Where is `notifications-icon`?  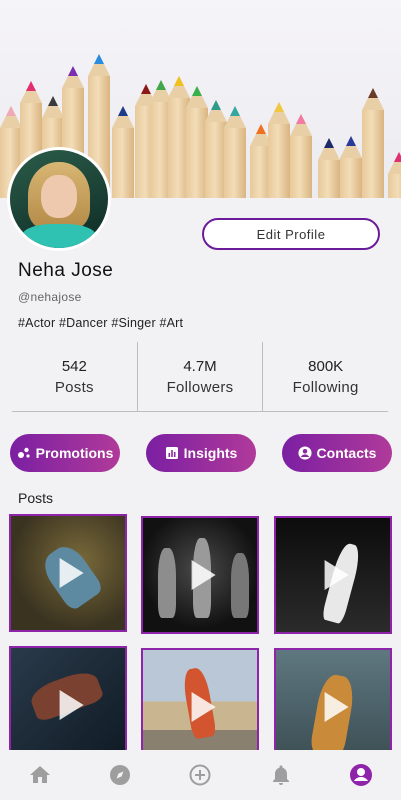
notifications-icon is located at coordinates (280, 775).